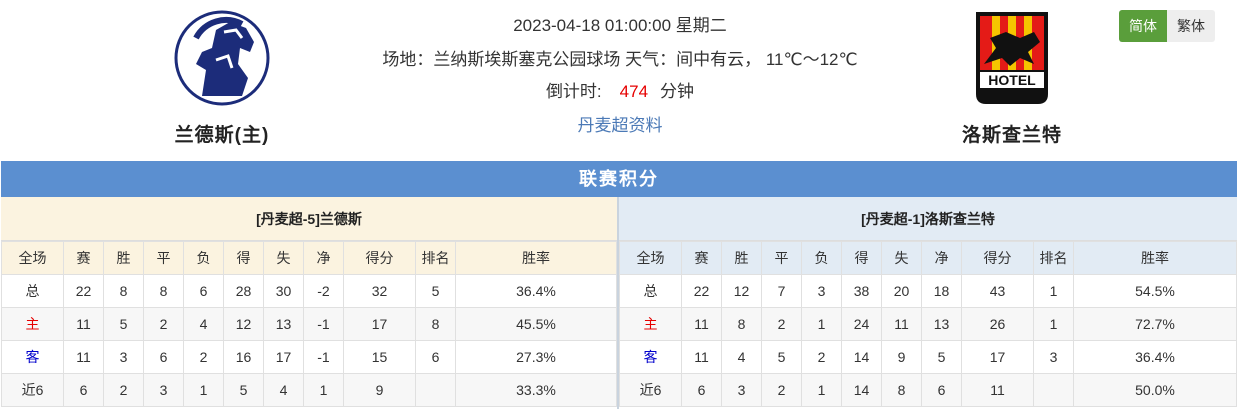 The image size is (1238, 409). I want to click on away-team-name: 洛斯查兰特, so click(1012, 133).